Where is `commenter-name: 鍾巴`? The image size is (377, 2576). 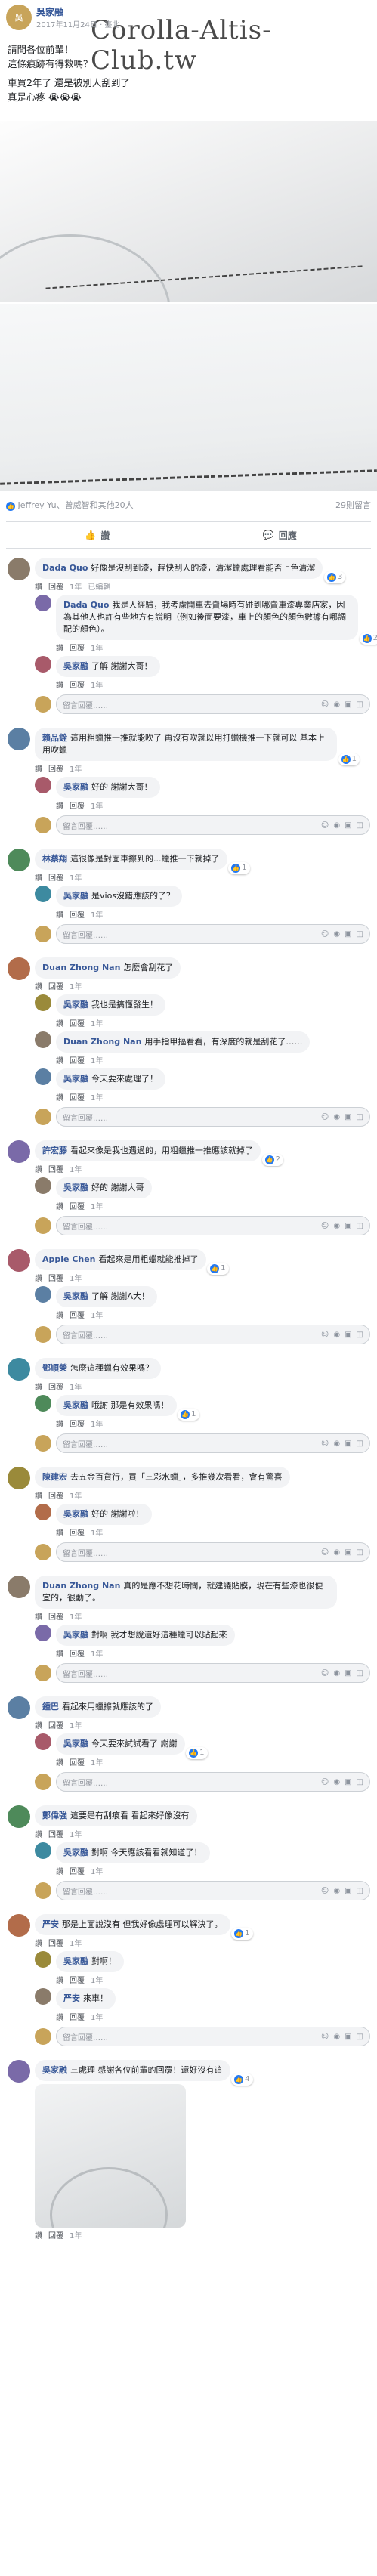 commenter-name: 鍾巴 is located at coordinates (51, 1707).